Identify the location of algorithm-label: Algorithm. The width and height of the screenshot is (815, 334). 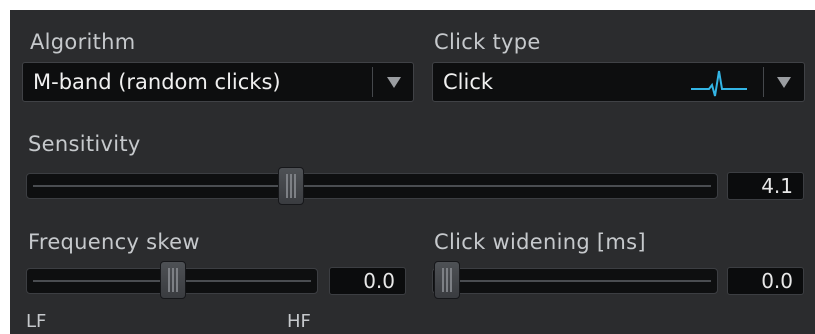
(83, 42).